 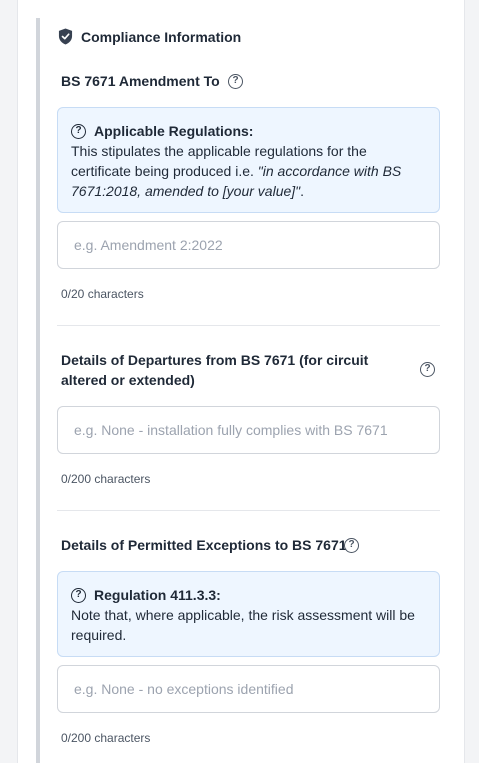 What do you see at coordinates (65, 36) in the screenshot?
I see `shield-check-icon` at bounding box center [65, 36].